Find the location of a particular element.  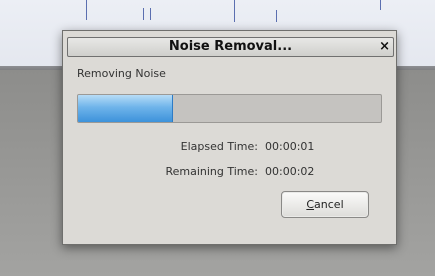

remaining-time-value: 00:00:02 is located at coordinates (290, 171).